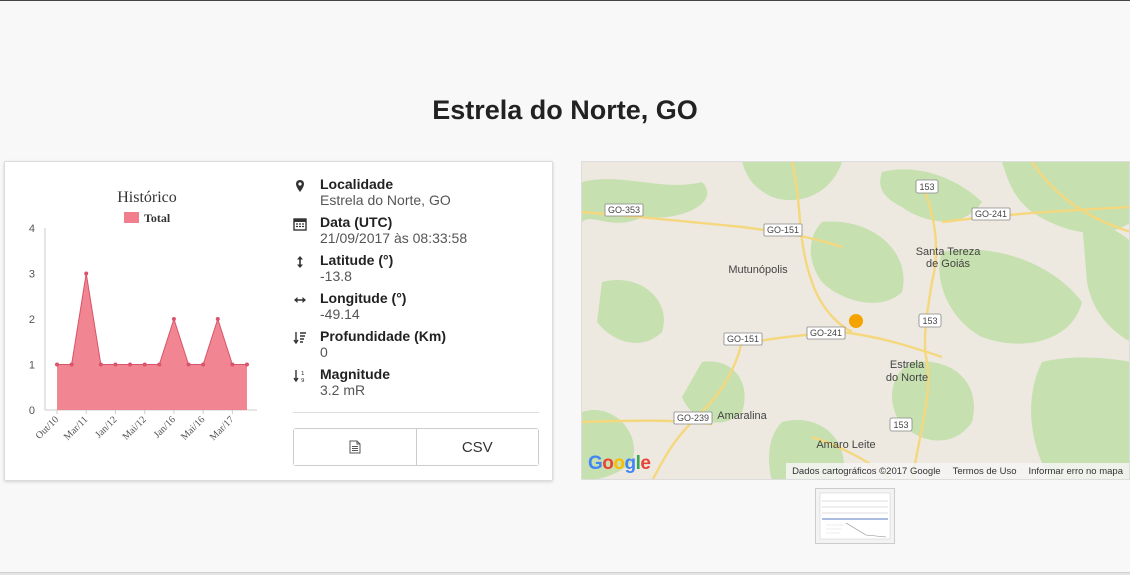 The image size is (1130, 575). I want to click on google-logo: Google, so click(619, 464).